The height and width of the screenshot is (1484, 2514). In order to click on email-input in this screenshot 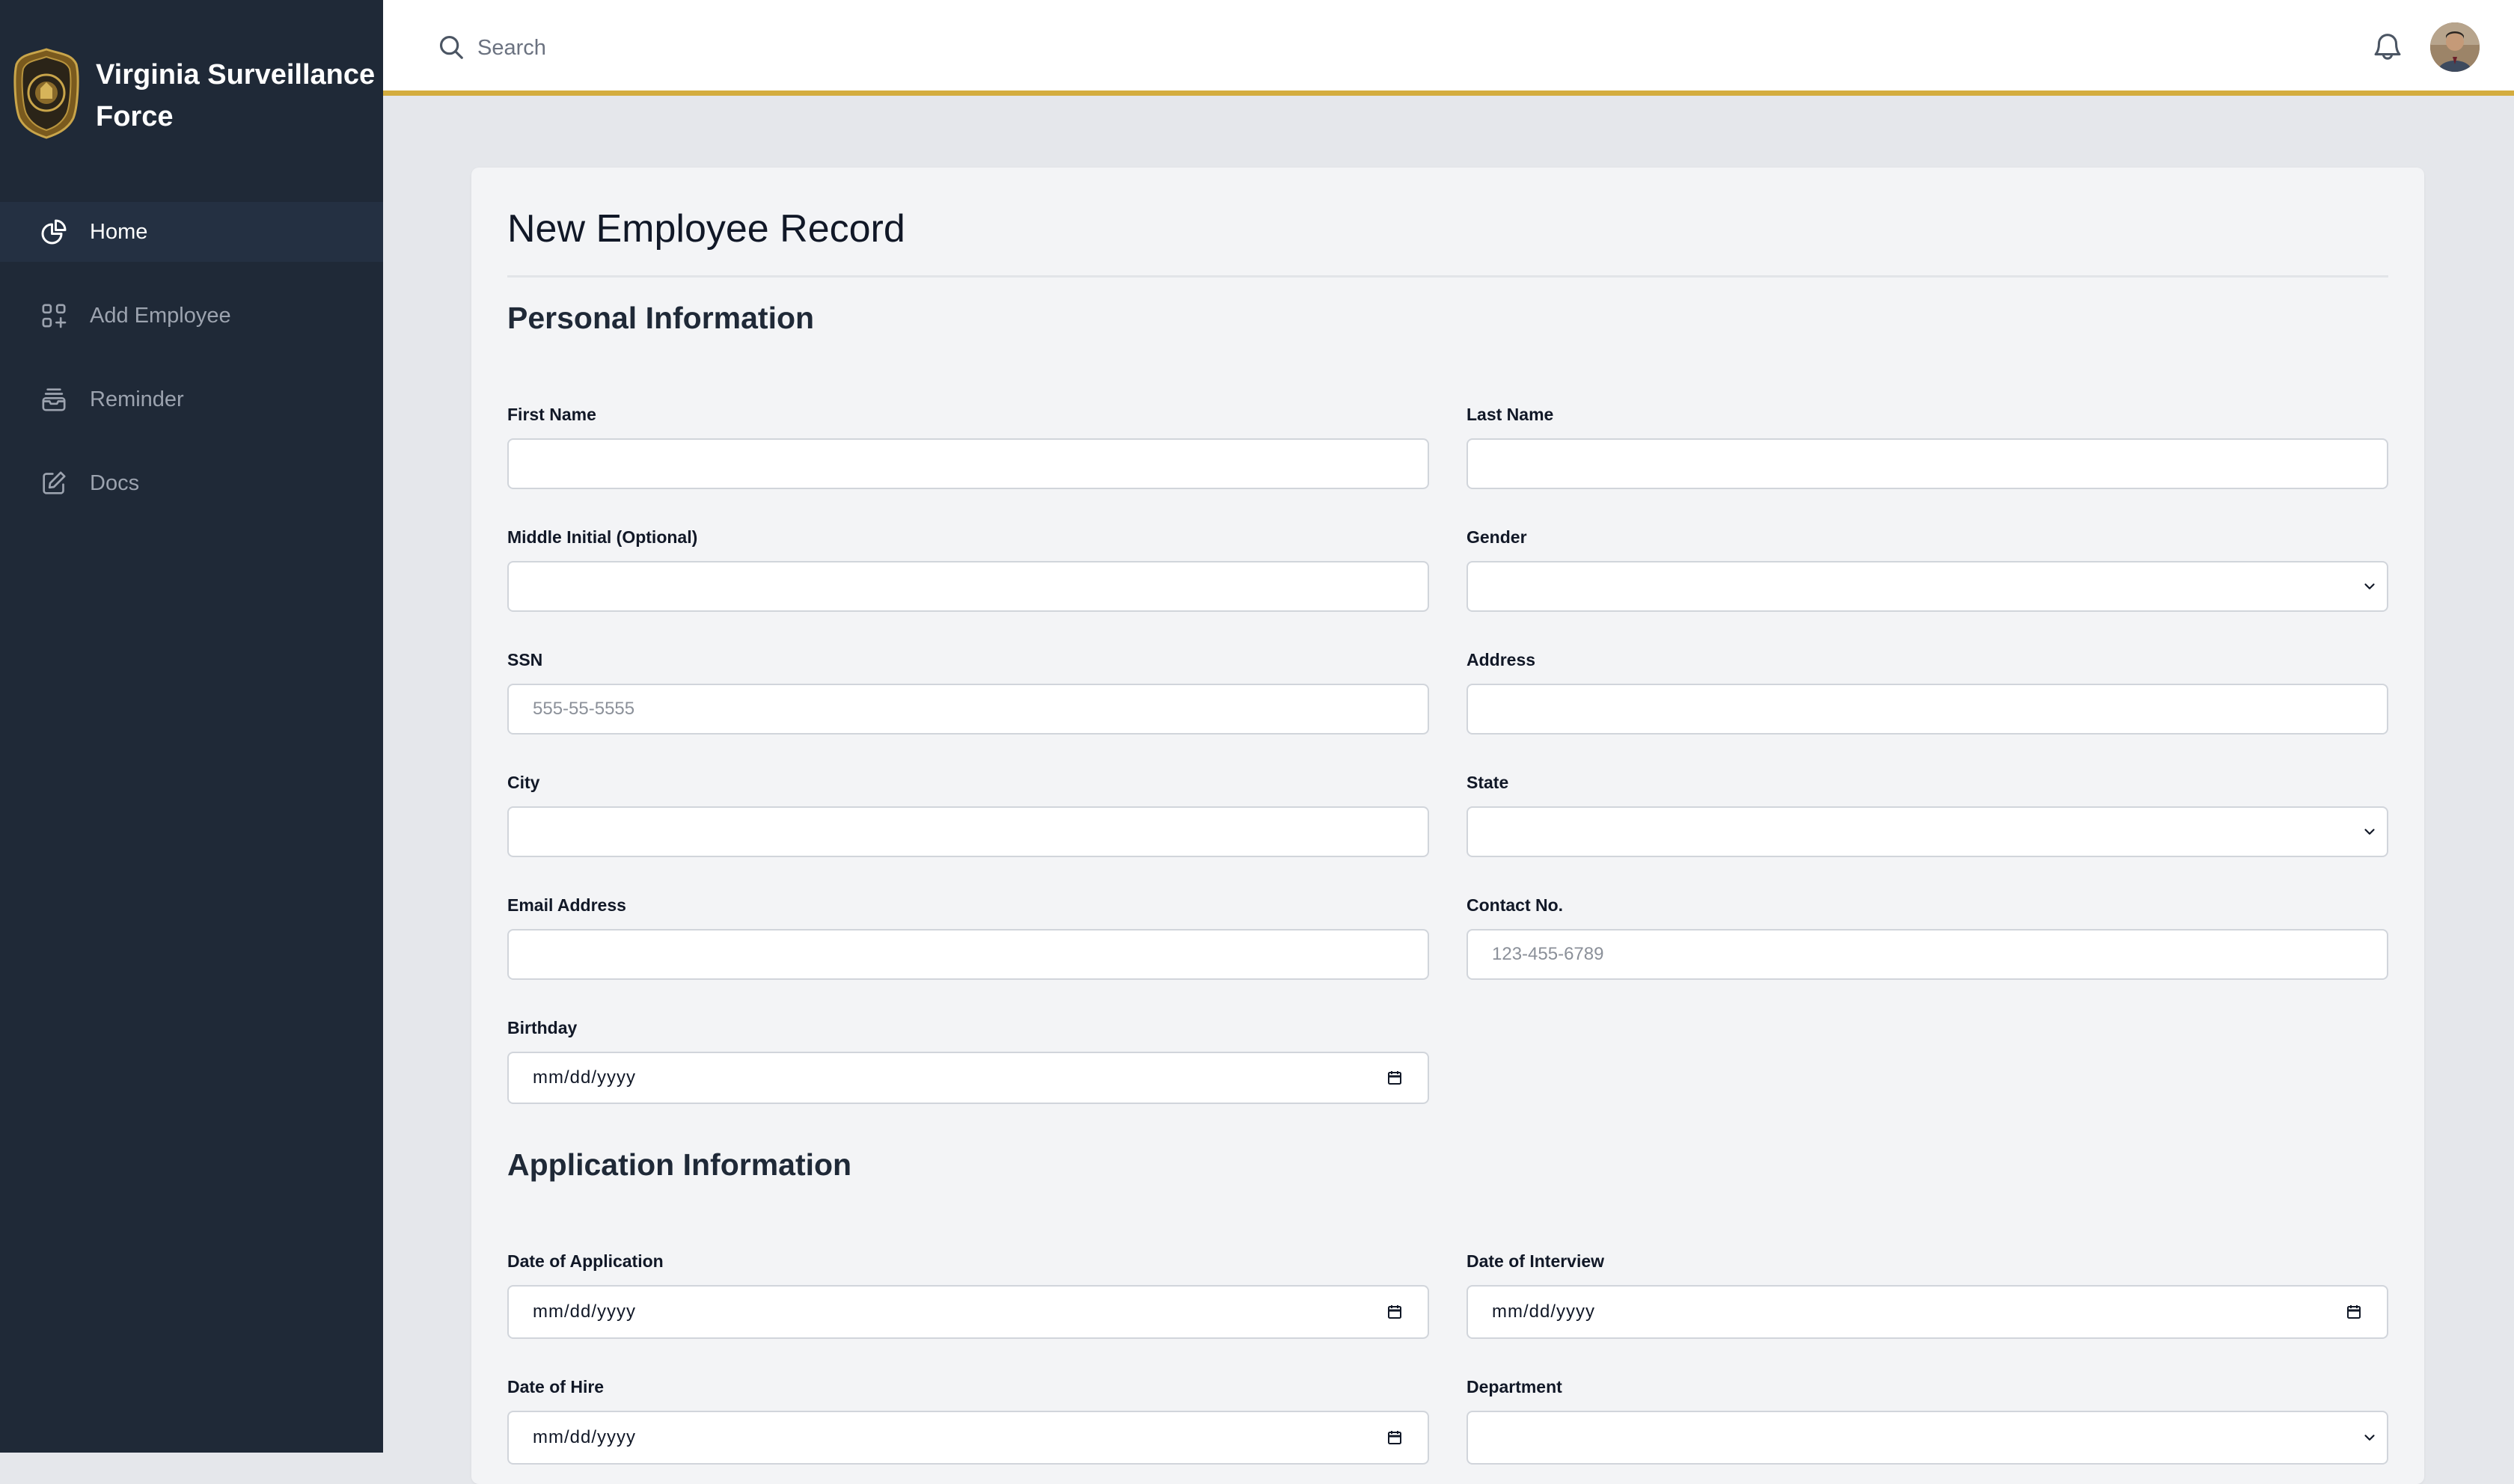, I will do `click(968, 954)`.